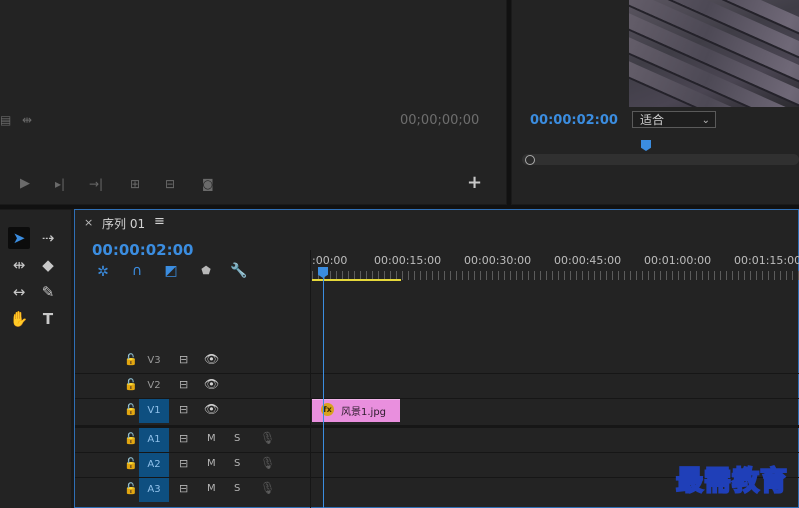  Describe the element at coordinates (239, 271) in the screenshot. I see `wrench-icon: 🔧` at that location.